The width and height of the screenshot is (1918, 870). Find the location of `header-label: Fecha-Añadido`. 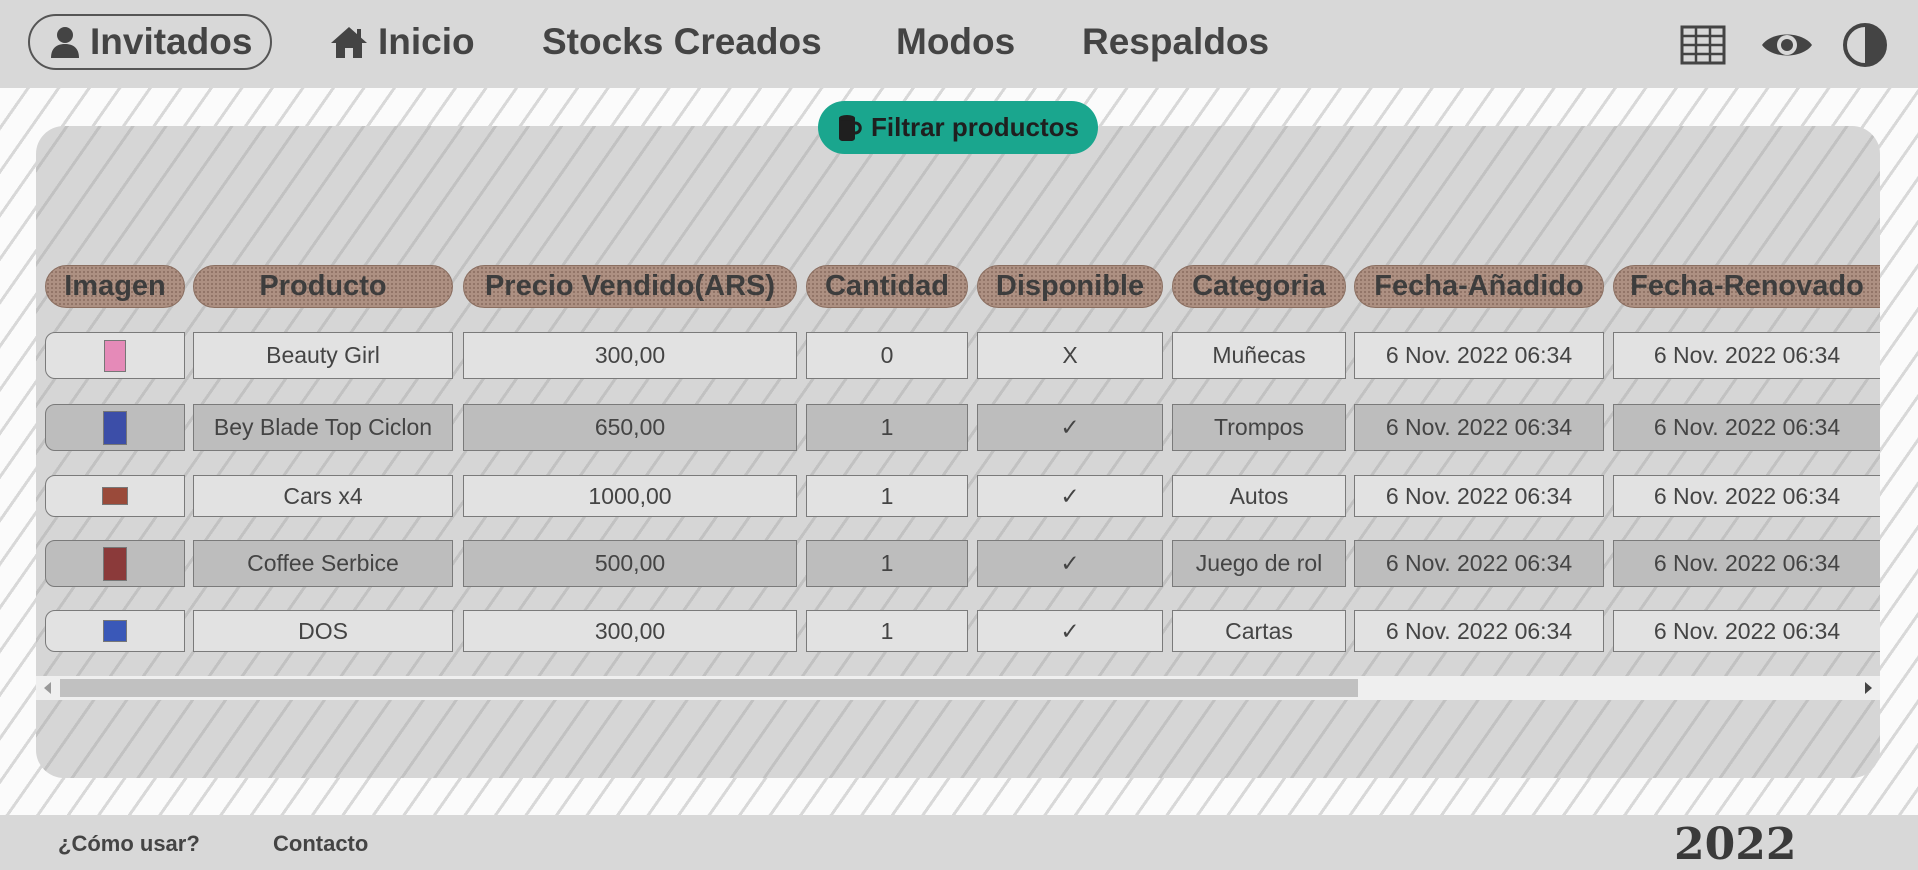

header-label: Fecha-Añadido is located at coordinates (1479, 286).